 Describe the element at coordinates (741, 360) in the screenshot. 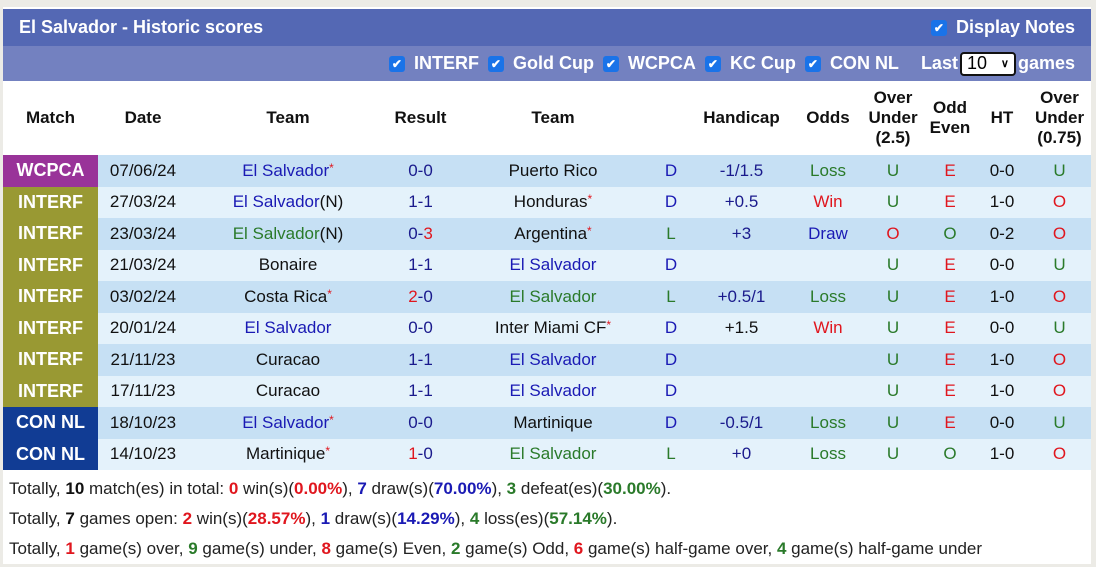

I see `handicap` at that location.